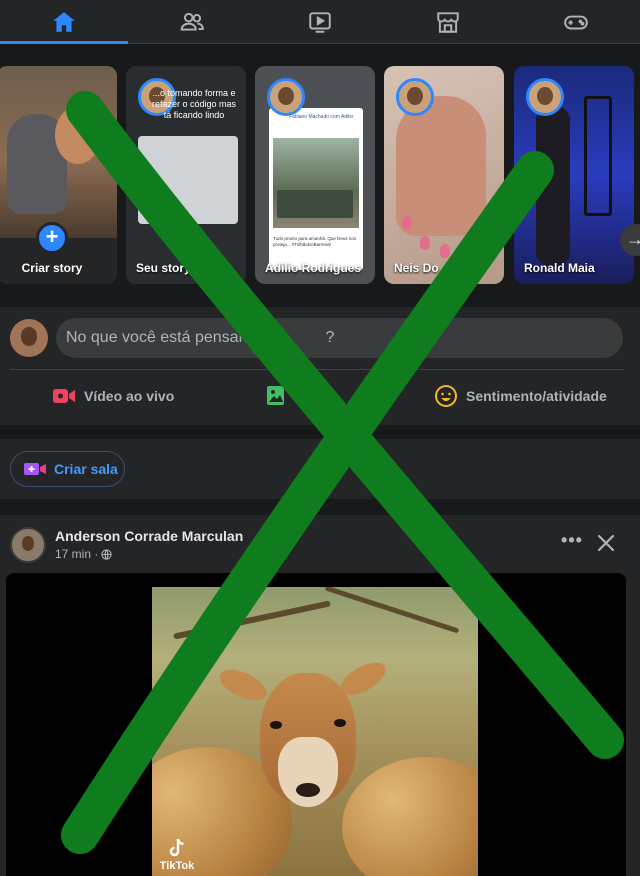  I want to click on story-card-ronald: Ronald Maia, so click(574, 175).